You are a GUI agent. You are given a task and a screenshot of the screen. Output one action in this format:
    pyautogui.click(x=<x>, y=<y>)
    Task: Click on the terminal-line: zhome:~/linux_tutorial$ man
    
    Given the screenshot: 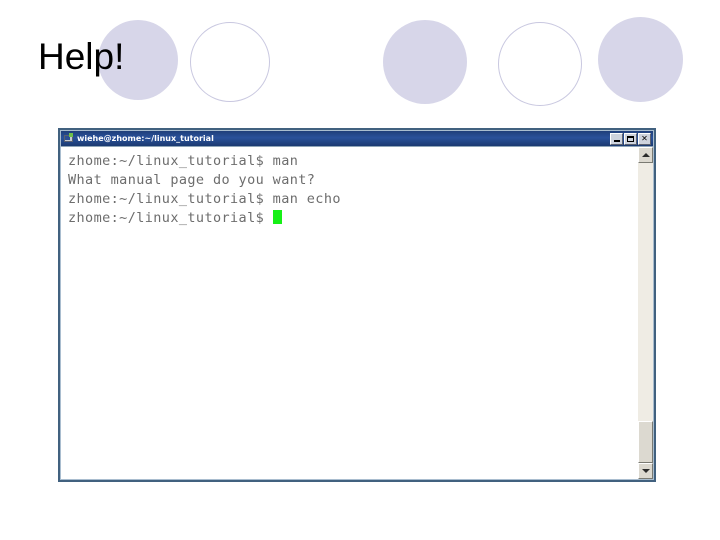 What is the action you would take?
    pyautogui.click(x=183, y=161)
    